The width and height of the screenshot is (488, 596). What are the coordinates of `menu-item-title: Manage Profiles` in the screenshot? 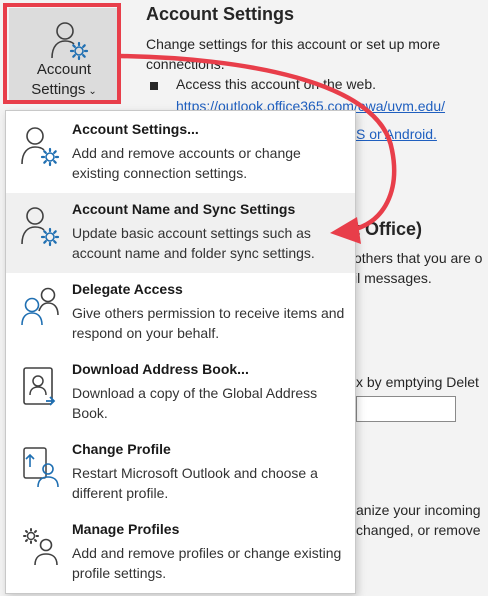 It's located at (126, 529).